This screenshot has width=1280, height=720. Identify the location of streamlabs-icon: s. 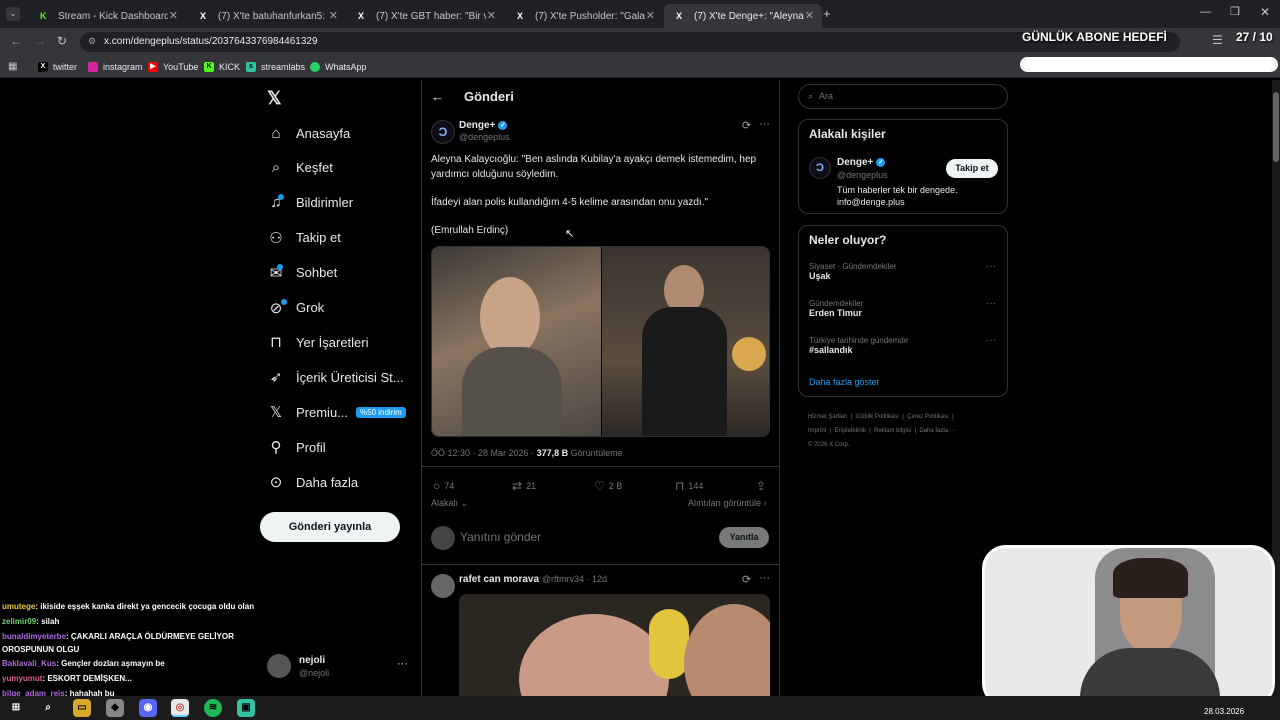
(251, 67).